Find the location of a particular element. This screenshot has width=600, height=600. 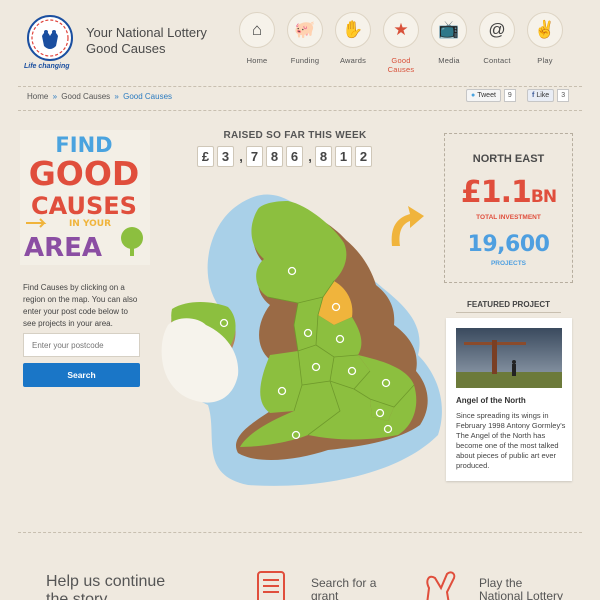

counter-digit: 6 is located at coordinates (294, 156).